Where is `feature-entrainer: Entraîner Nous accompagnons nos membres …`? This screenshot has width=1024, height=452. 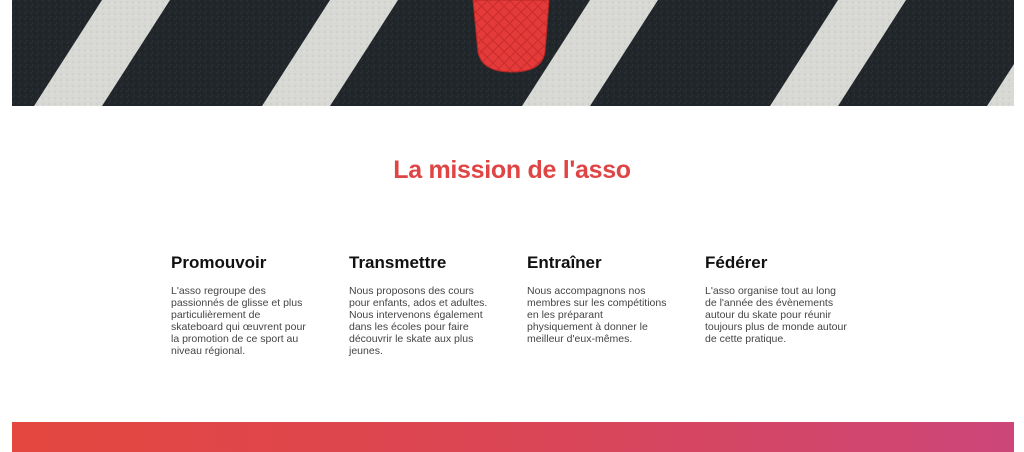 feature-entrainer: Entraîner Nous accompagnons nos membres … is located at coordinates (603, 299).